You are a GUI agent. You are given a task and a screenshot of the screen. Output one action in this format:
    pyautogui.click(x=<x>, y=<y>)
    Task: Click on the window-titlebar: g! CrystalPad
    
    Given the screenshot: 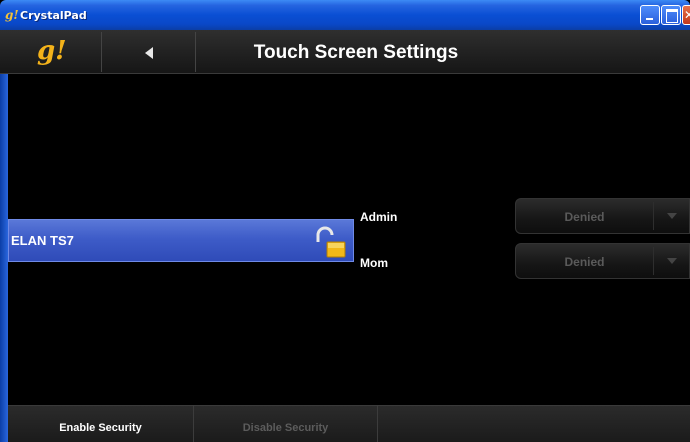 What is the action you would take?
    pyautogui.click(x=345, y=15)
    